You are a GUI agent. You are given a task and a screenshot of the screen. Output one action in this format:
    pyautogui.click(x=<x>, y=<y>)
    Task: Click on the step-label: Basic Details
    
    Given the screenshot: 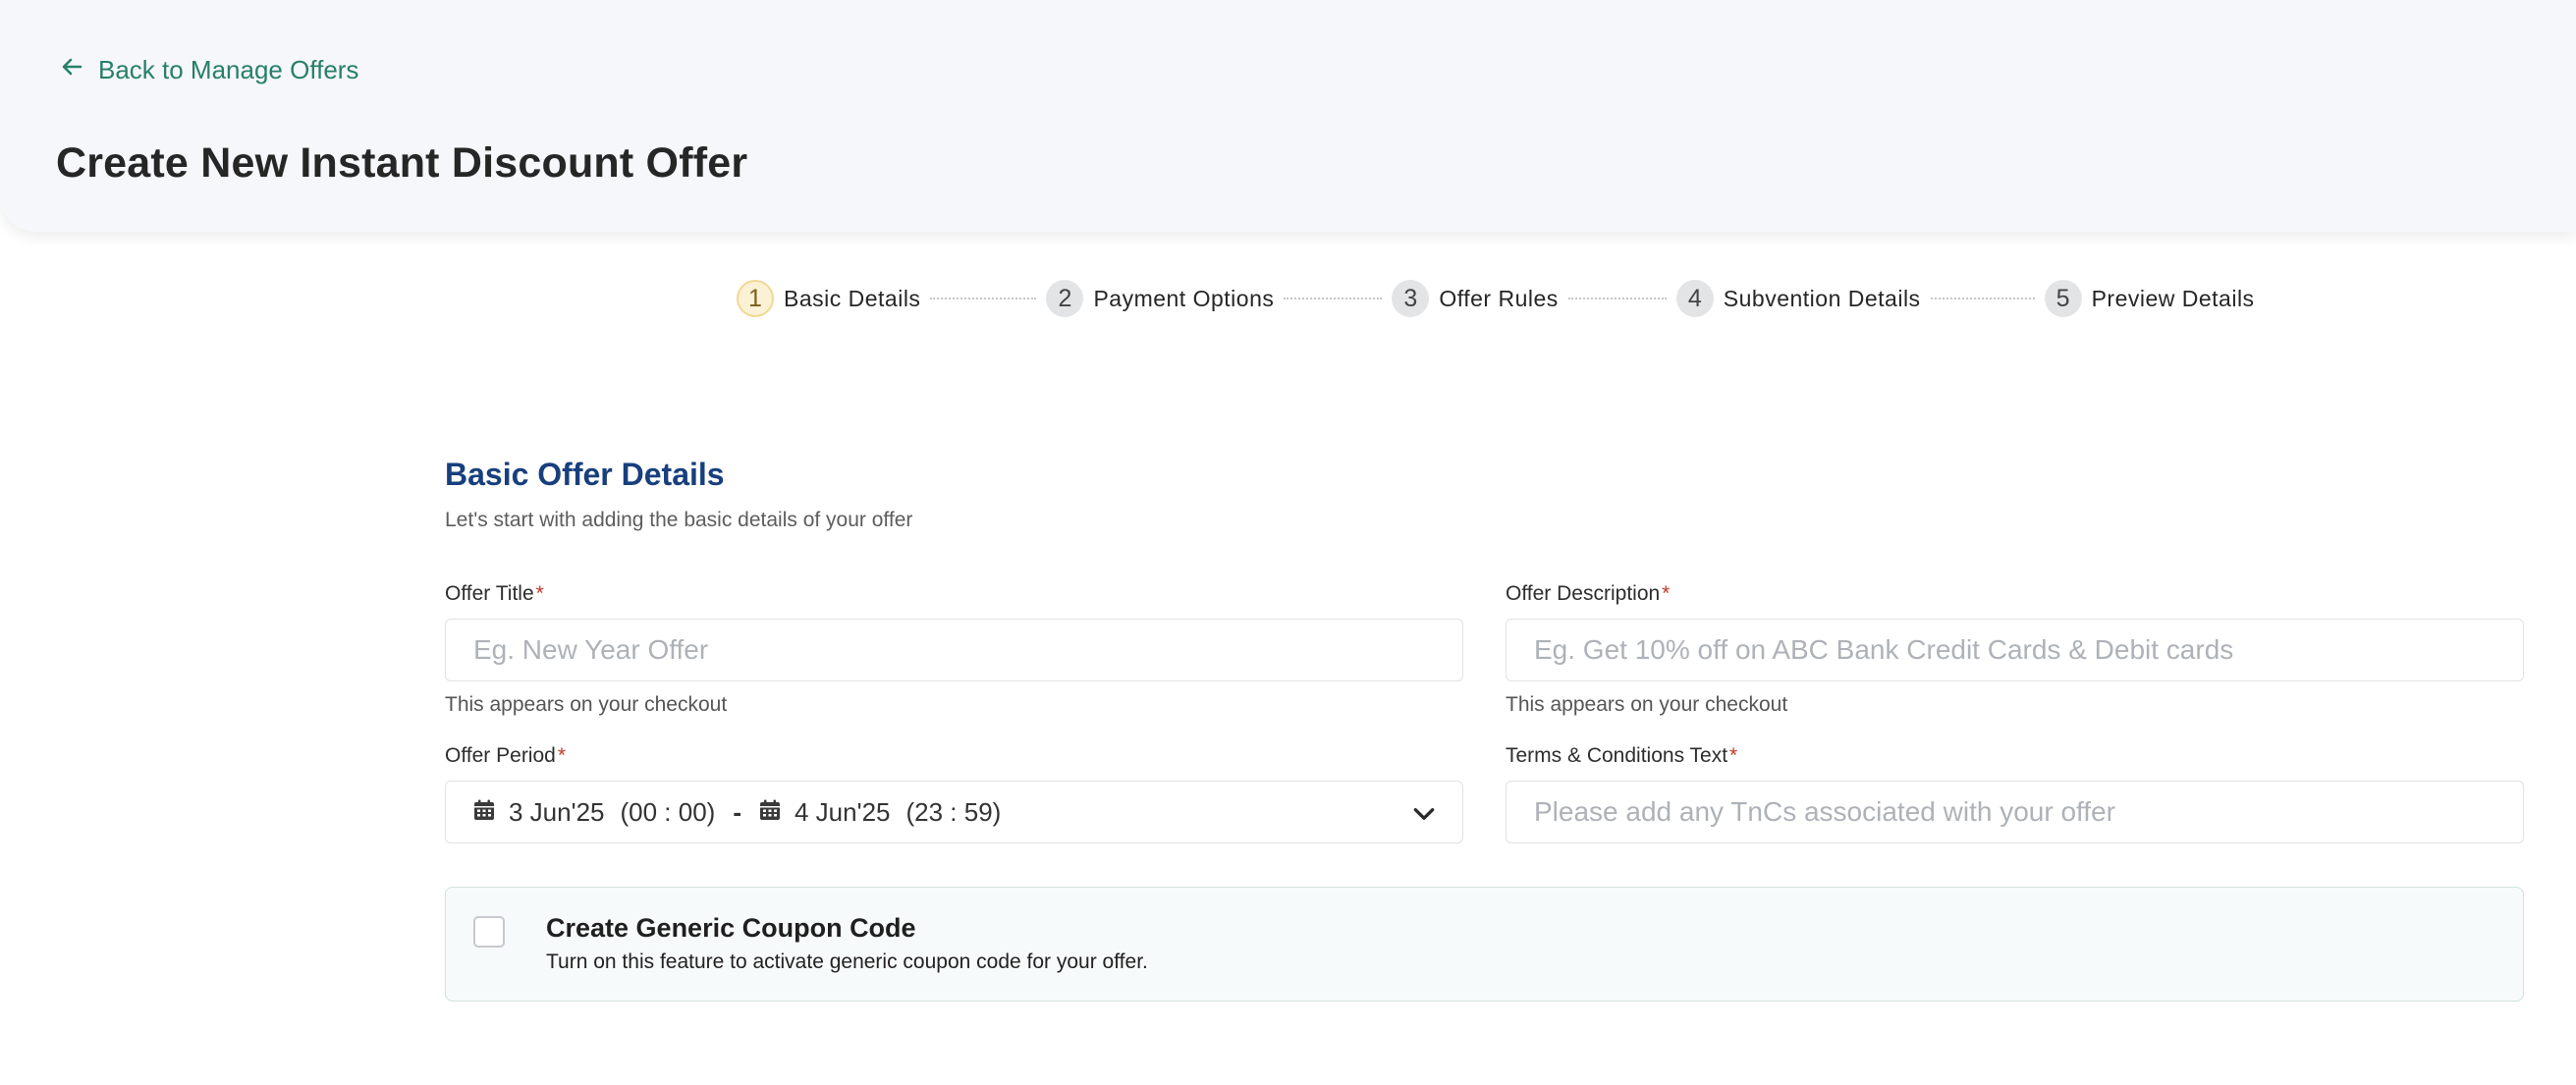 What is the action you would take?
    pyautogui.click(x=853, y=298)
    